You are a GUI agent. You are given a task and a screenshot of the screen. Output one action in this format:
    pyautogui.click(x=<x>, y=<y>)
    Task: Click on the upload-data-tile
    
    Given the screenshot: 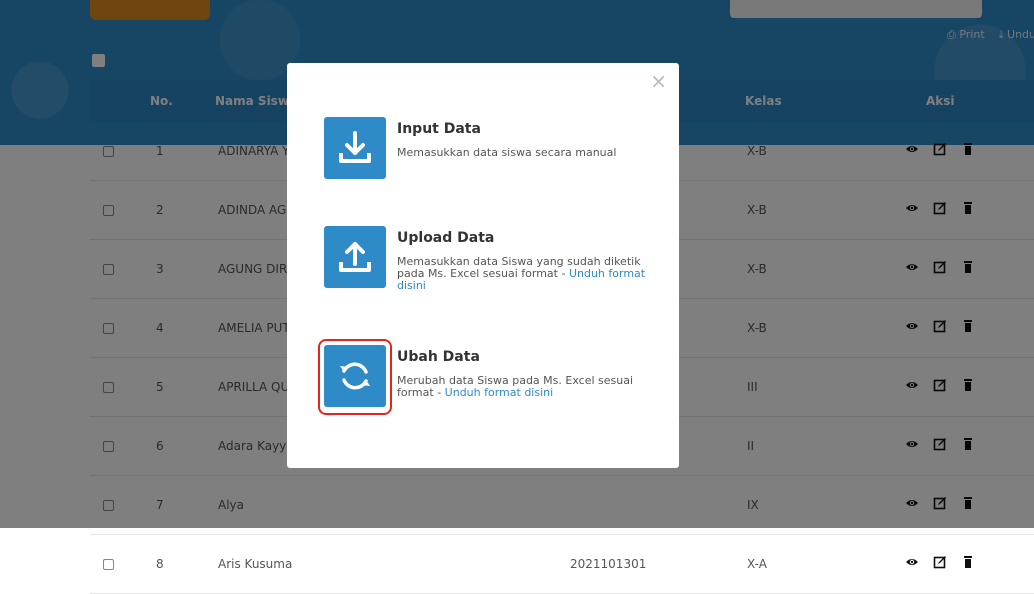 What is the action you would take?
    pyautogui.click(x=355, y=257)
    